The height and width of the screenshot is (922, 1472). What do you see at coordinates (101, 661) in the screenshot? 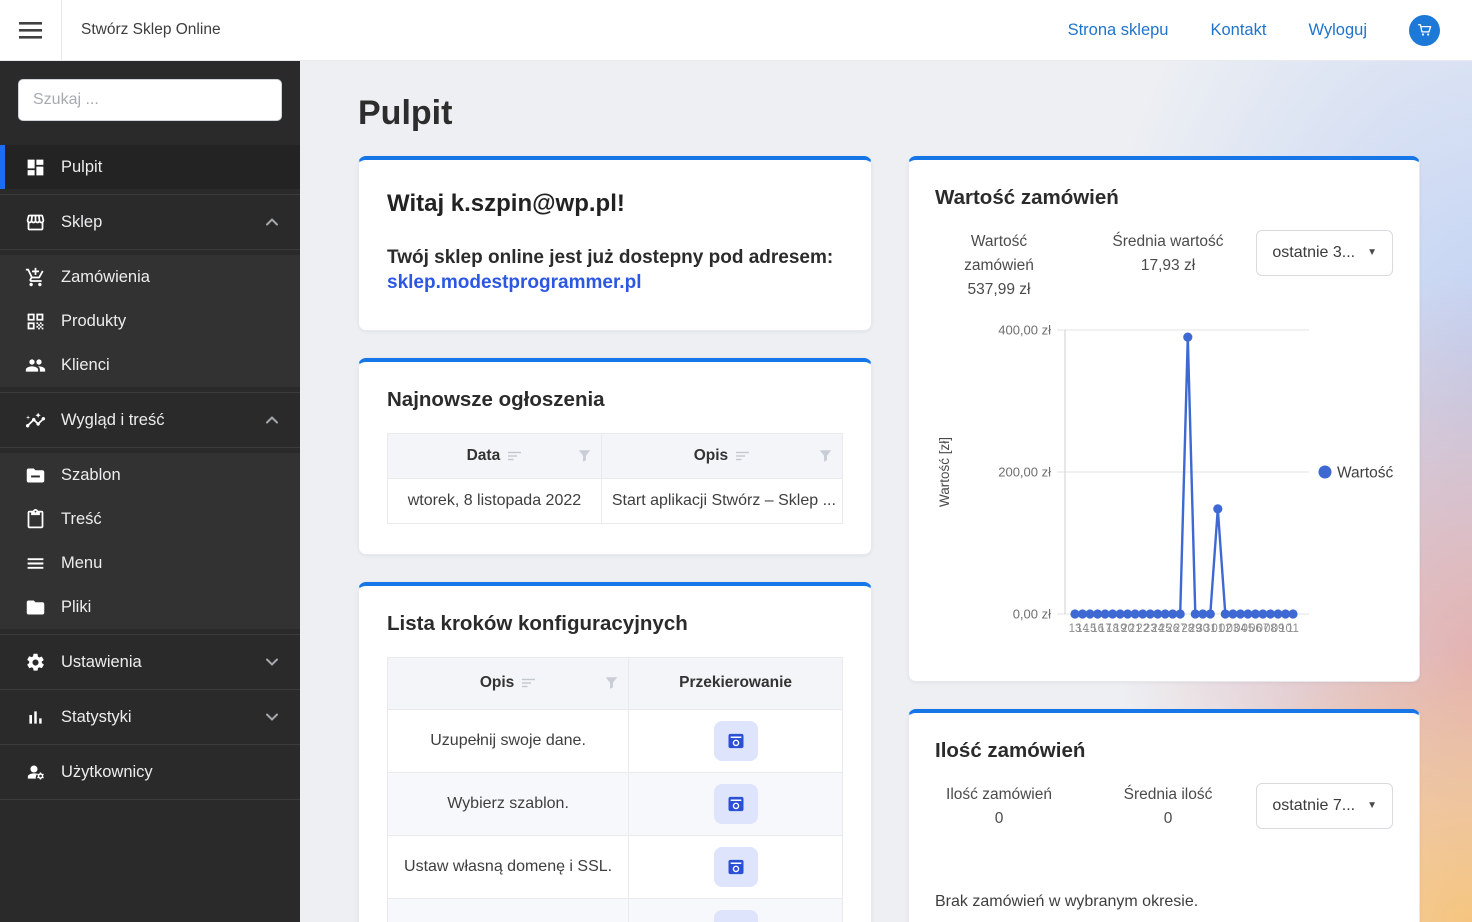
I see `sidebar-item-label: Ustawienia` at bounding box center [101, 661].